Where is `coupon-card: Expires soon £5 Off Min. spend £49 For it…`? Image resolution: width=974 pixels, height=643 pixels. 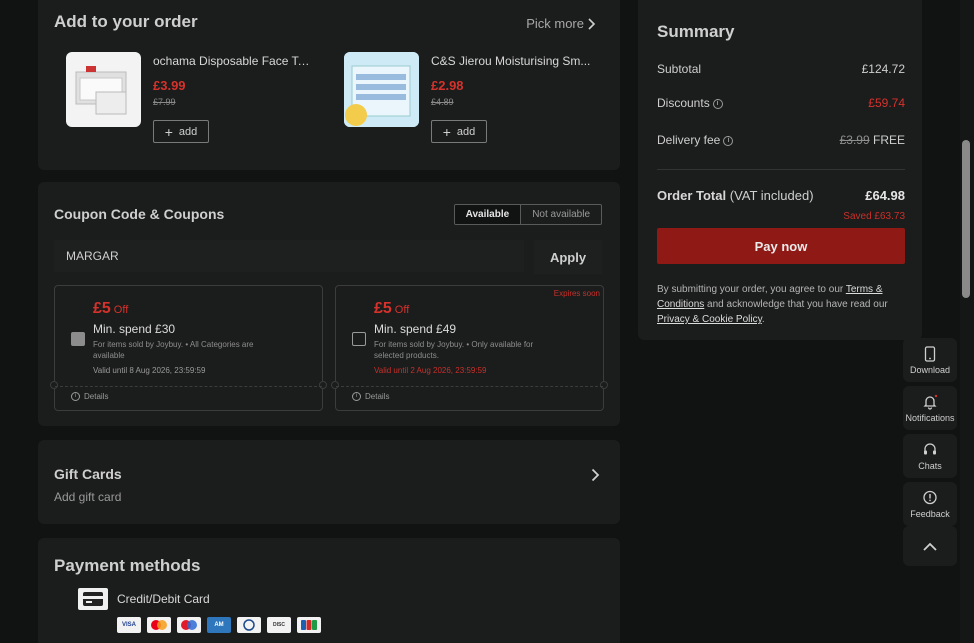 coupon-card: Expires soon £5 Off Min. spend £49 For it… is located at coordinates (469, 348).